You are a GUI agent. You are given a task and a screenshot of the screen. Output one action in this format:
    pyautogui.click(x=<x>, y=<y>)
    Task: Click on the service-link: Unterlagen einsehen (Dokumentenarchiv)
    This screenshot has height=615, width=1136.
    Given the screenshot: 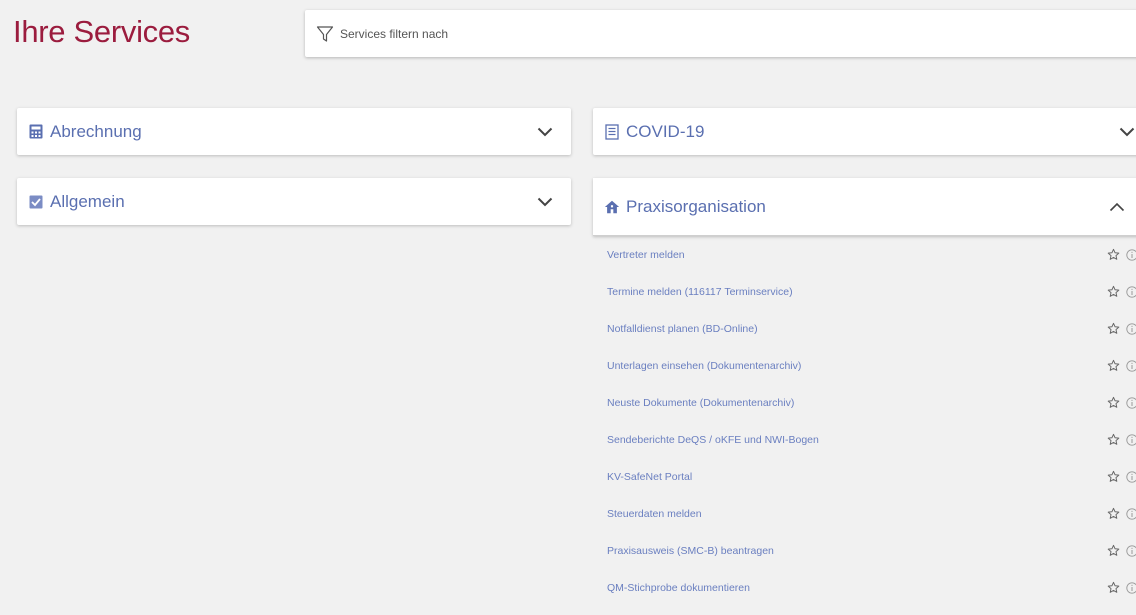 What is the action you would take?
    pyautogui.click(x=856, y=366)
    